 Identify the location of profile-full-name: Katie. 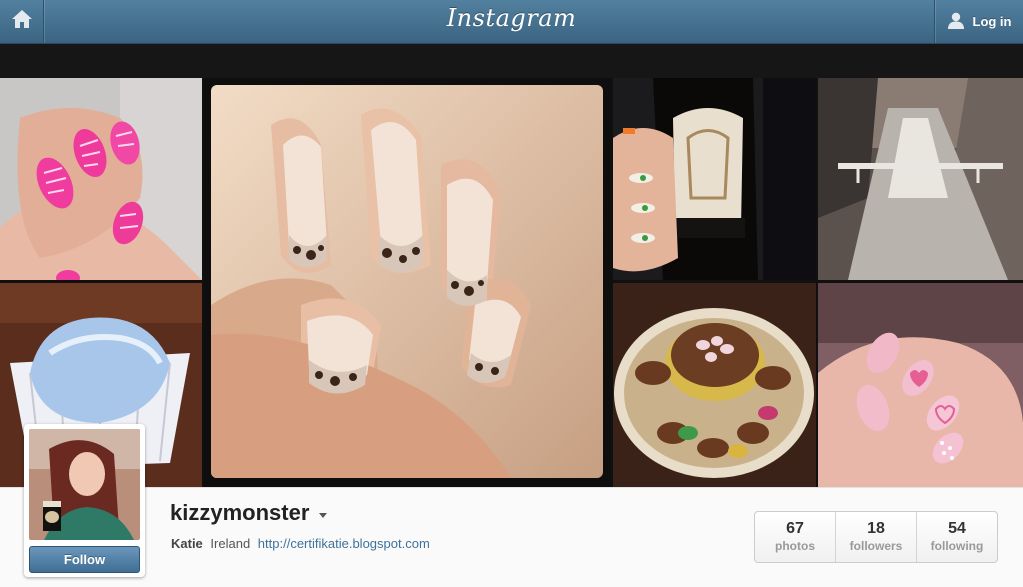
(187, 543).